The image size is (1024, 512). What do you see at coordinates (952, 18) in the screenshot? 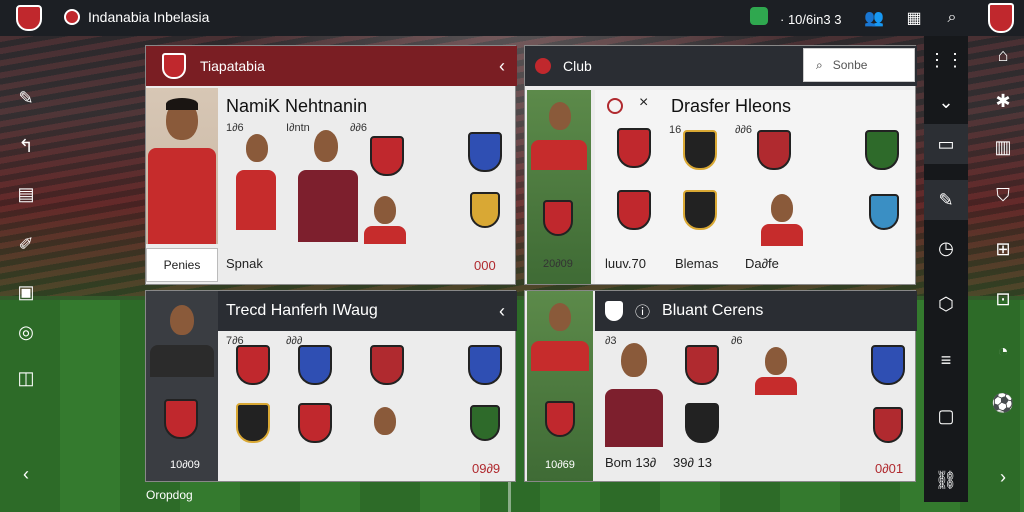
I see `search-icon: ⌕` at bounding box center [952, 18].